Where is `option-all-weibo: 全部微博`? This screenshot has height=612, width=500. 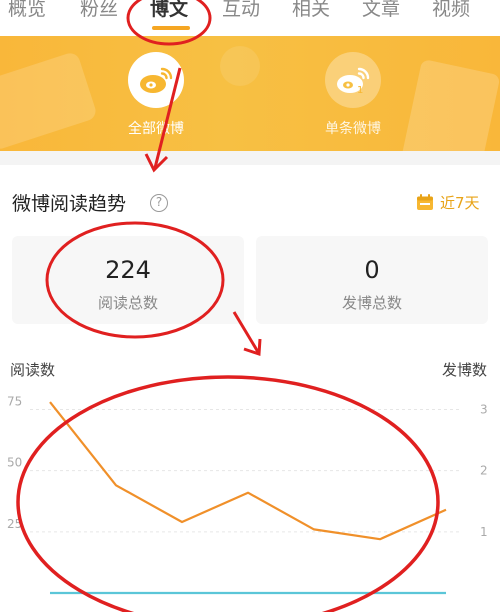
option-all-weibo: 全部微博 is located at coordinates (156, 95).